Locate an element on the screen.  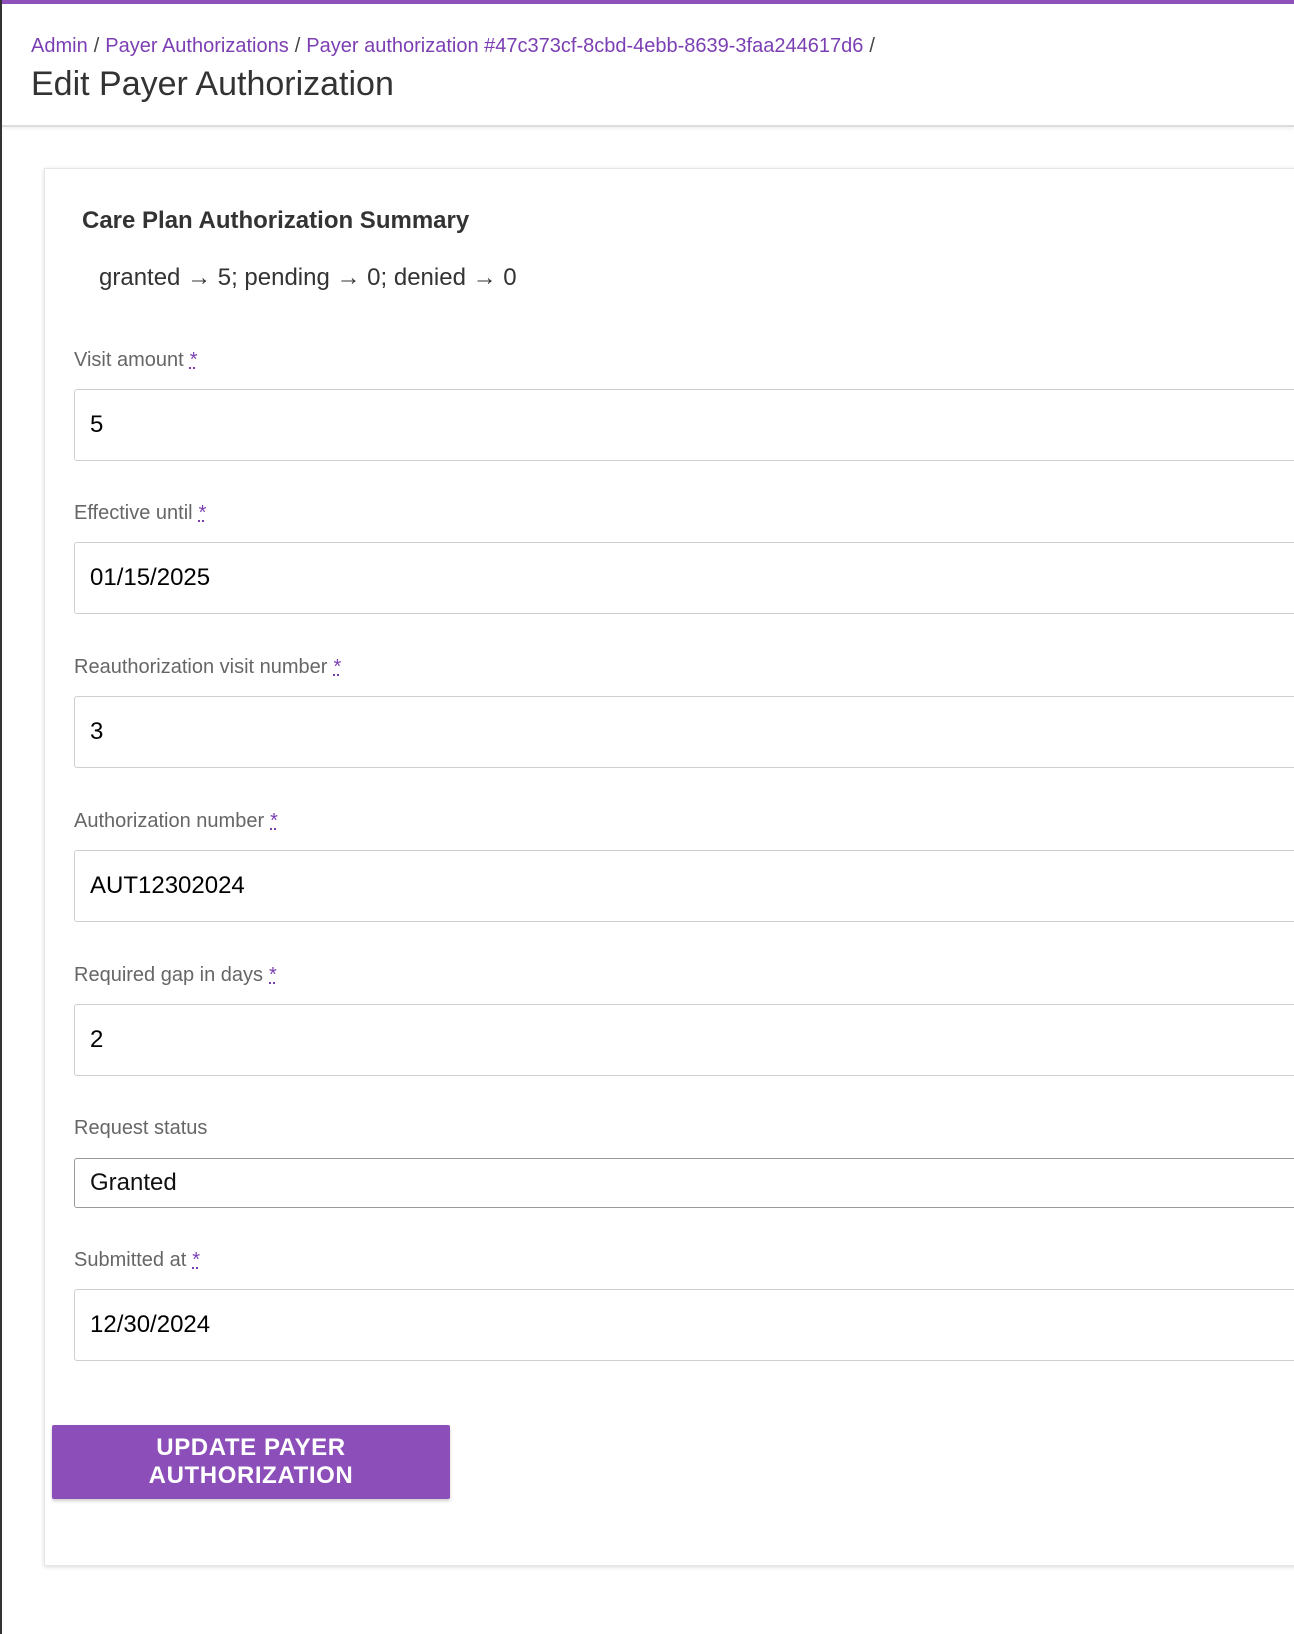
authorization-number-input is located at coordinates (684, 886).